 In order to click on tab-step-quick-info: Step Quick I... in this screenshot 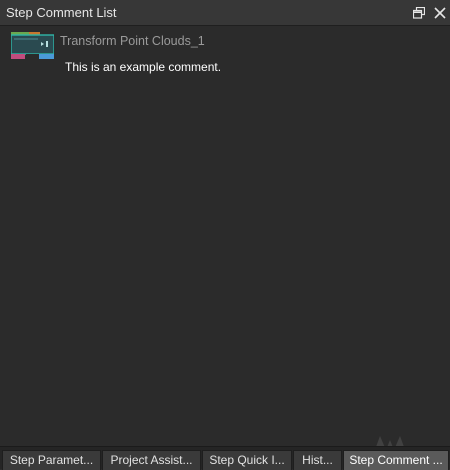, I will do `click(247, 460)`.